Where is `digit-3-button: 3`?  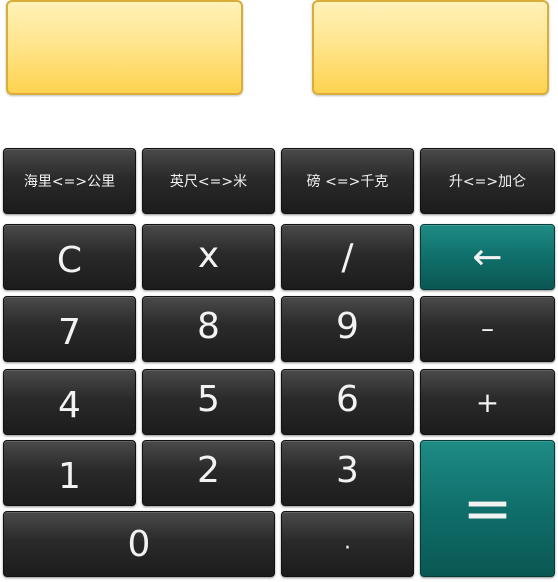
digit-3-button: 3 is located at coordinates (347, 473).